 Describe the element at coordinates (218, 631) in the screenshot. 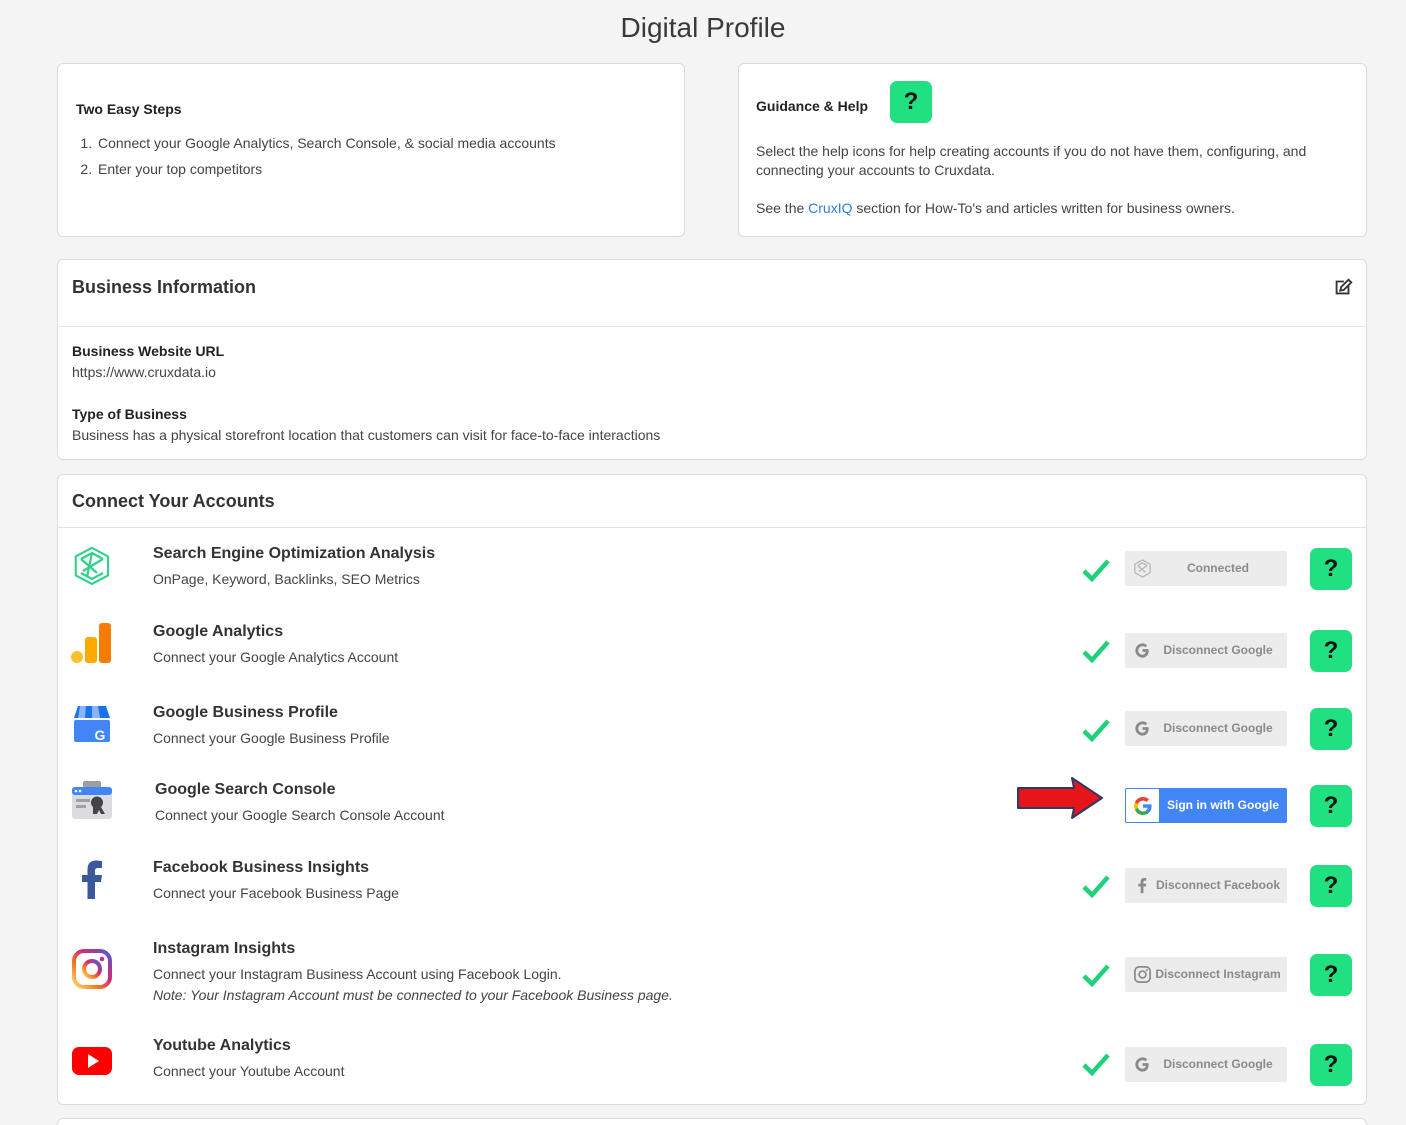

I see `account-title: Google Analytics` at that location.